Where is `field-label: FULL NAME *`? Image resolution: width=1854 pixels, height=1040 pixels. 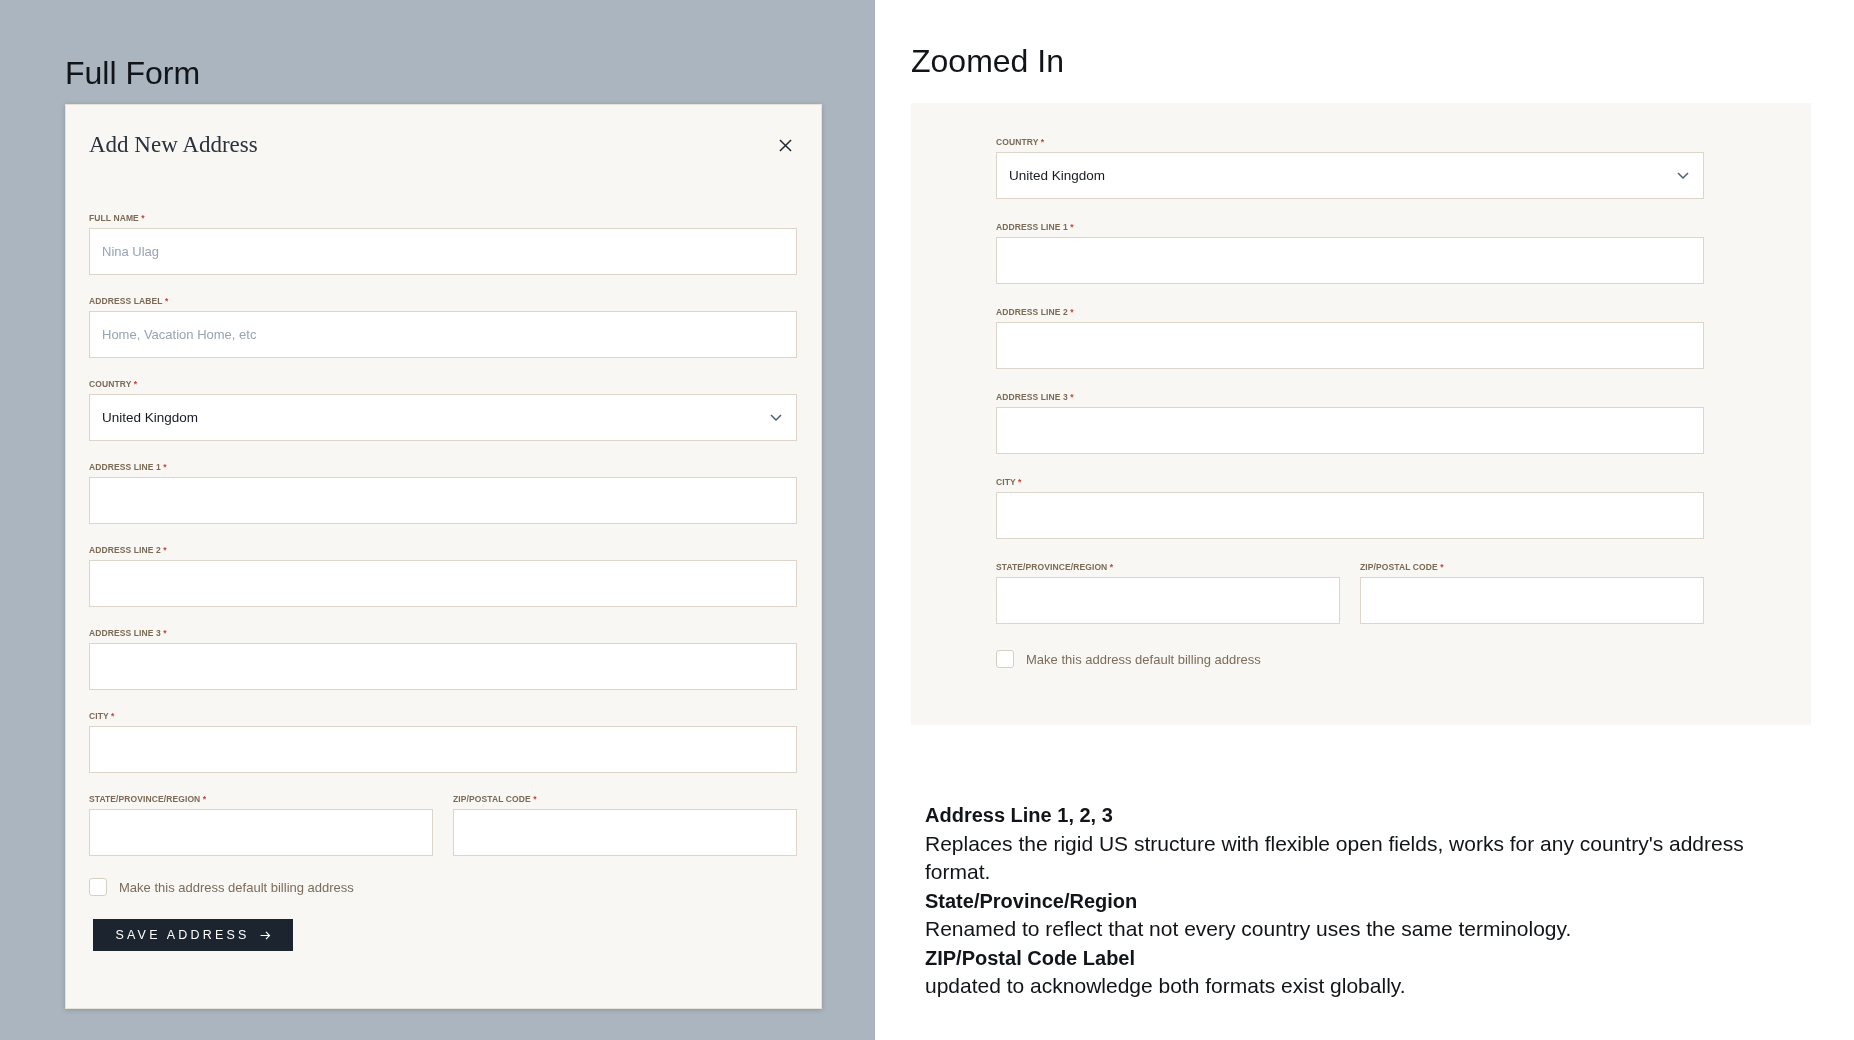 field-label: FULL NAME * is located at coordinates (117, 218).